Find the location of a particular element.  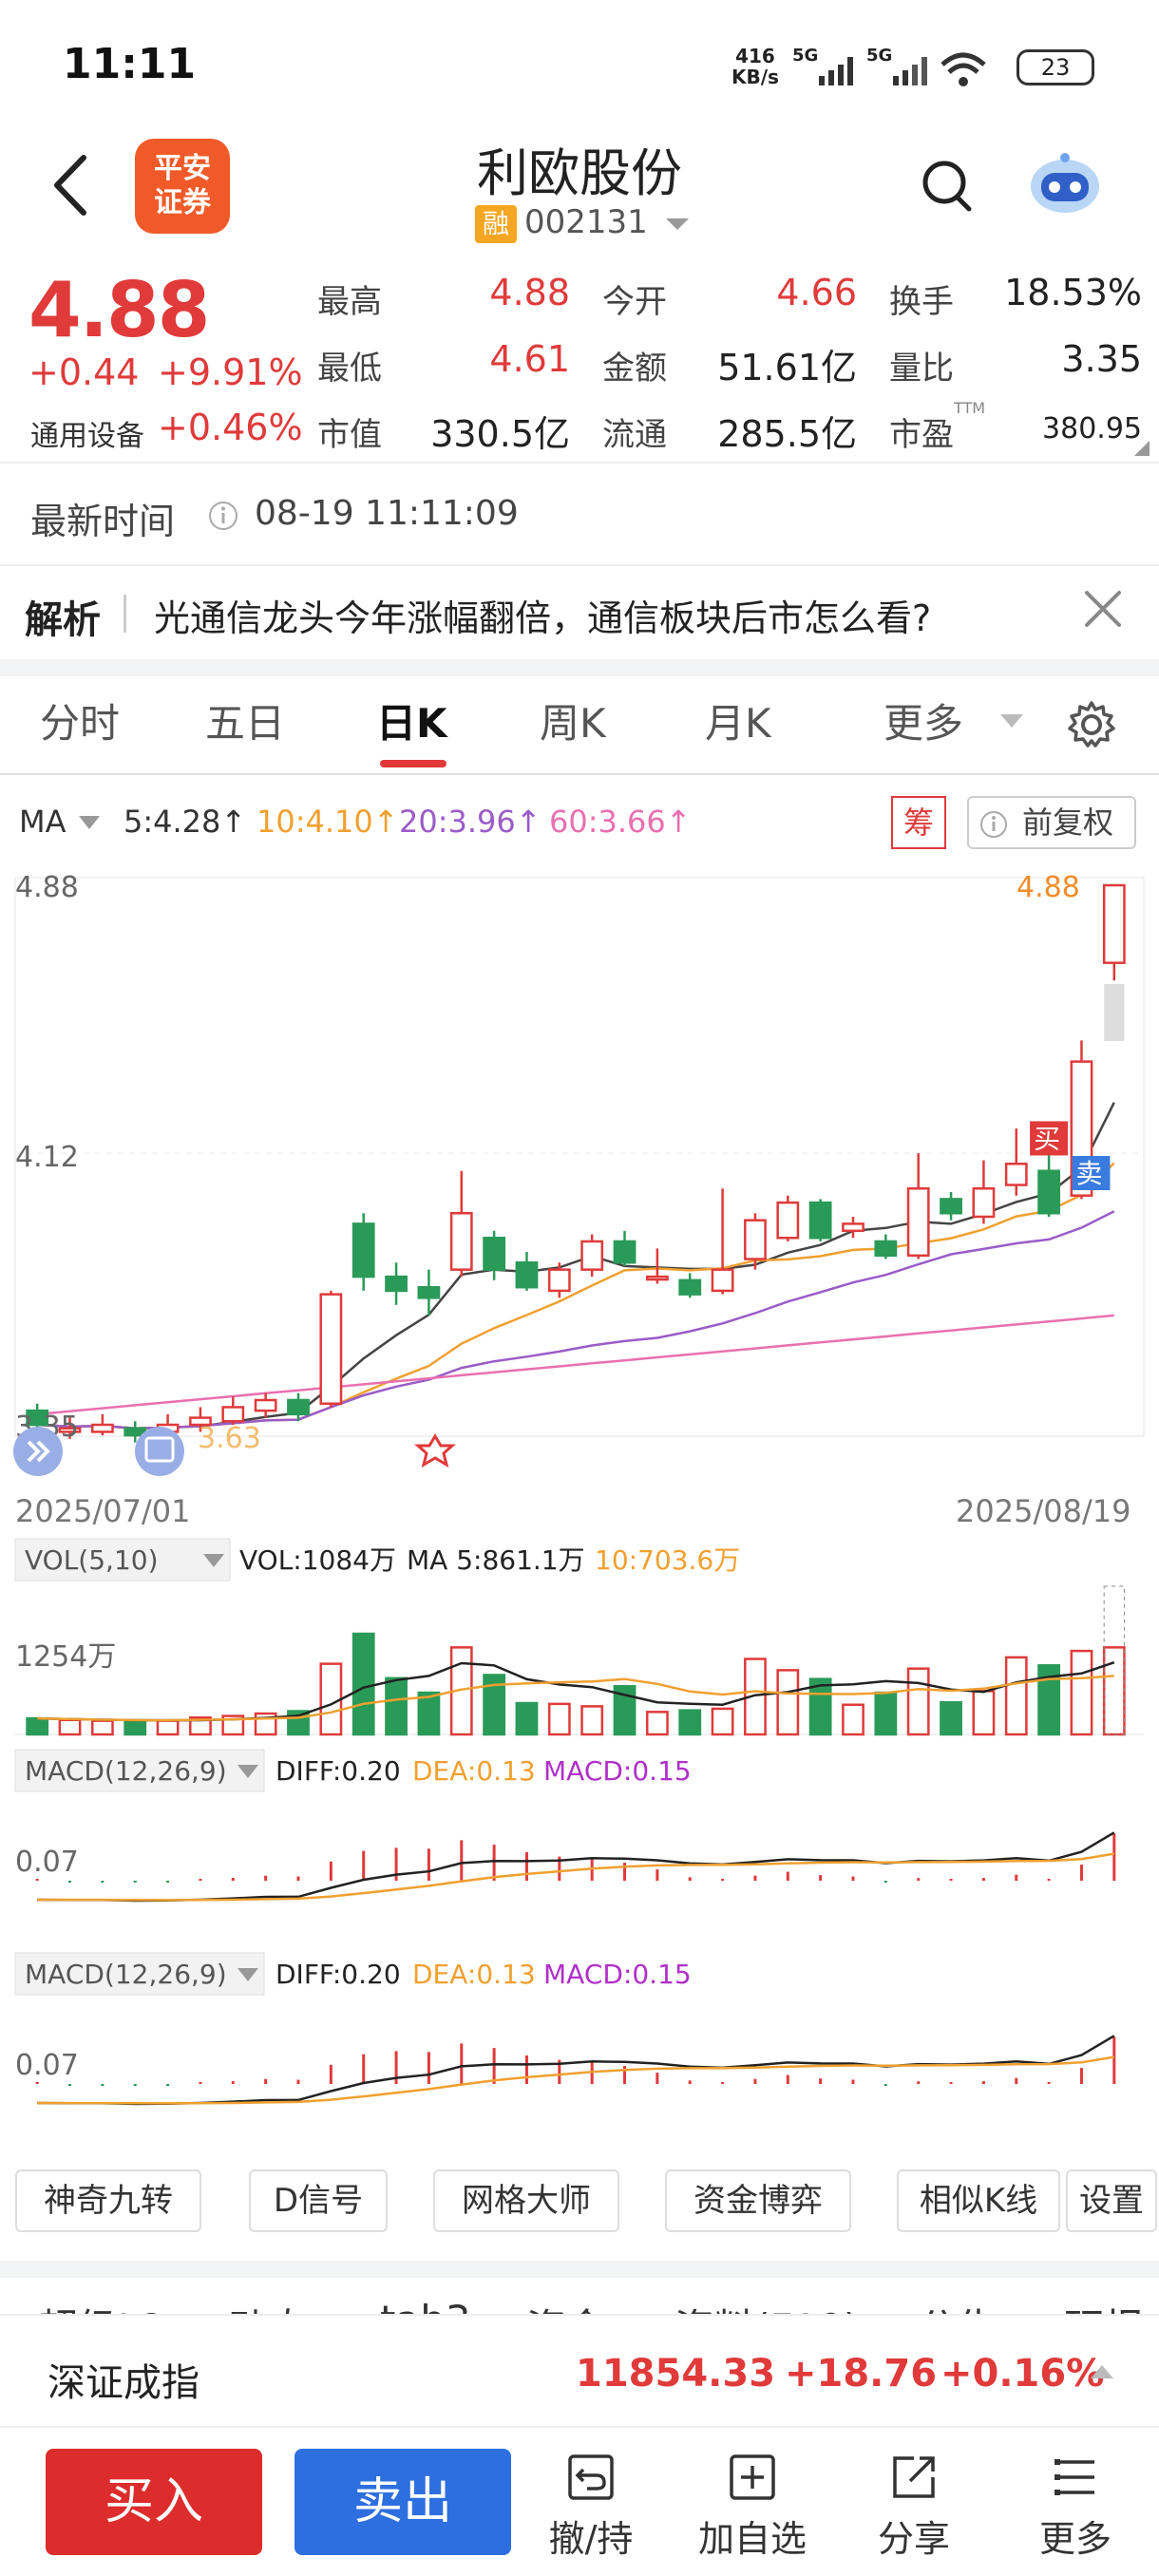

macd-dea-2: DEA:0.13 is located at coordinates (474, 1975).